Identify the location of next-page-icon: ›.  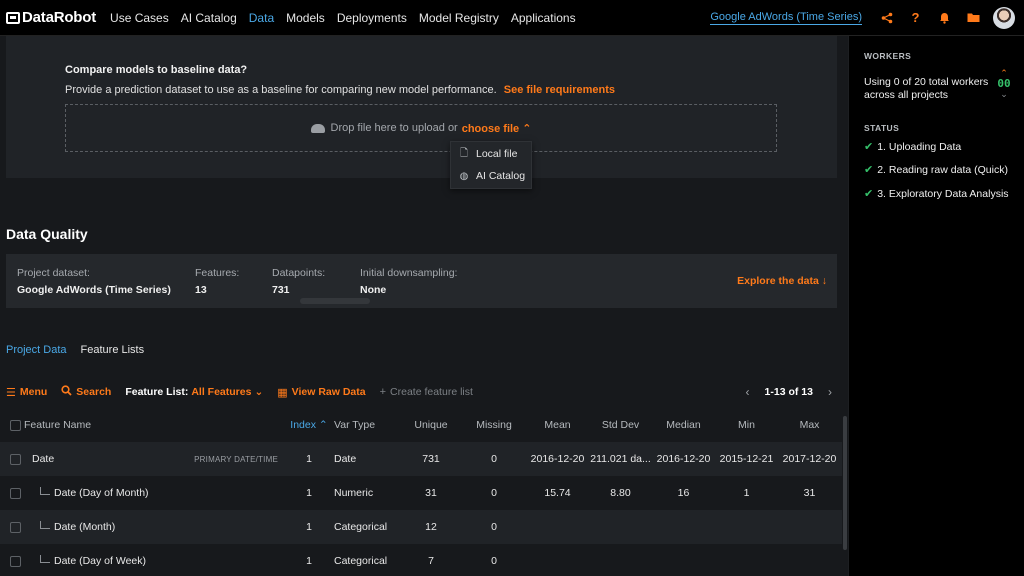
(830, 392).